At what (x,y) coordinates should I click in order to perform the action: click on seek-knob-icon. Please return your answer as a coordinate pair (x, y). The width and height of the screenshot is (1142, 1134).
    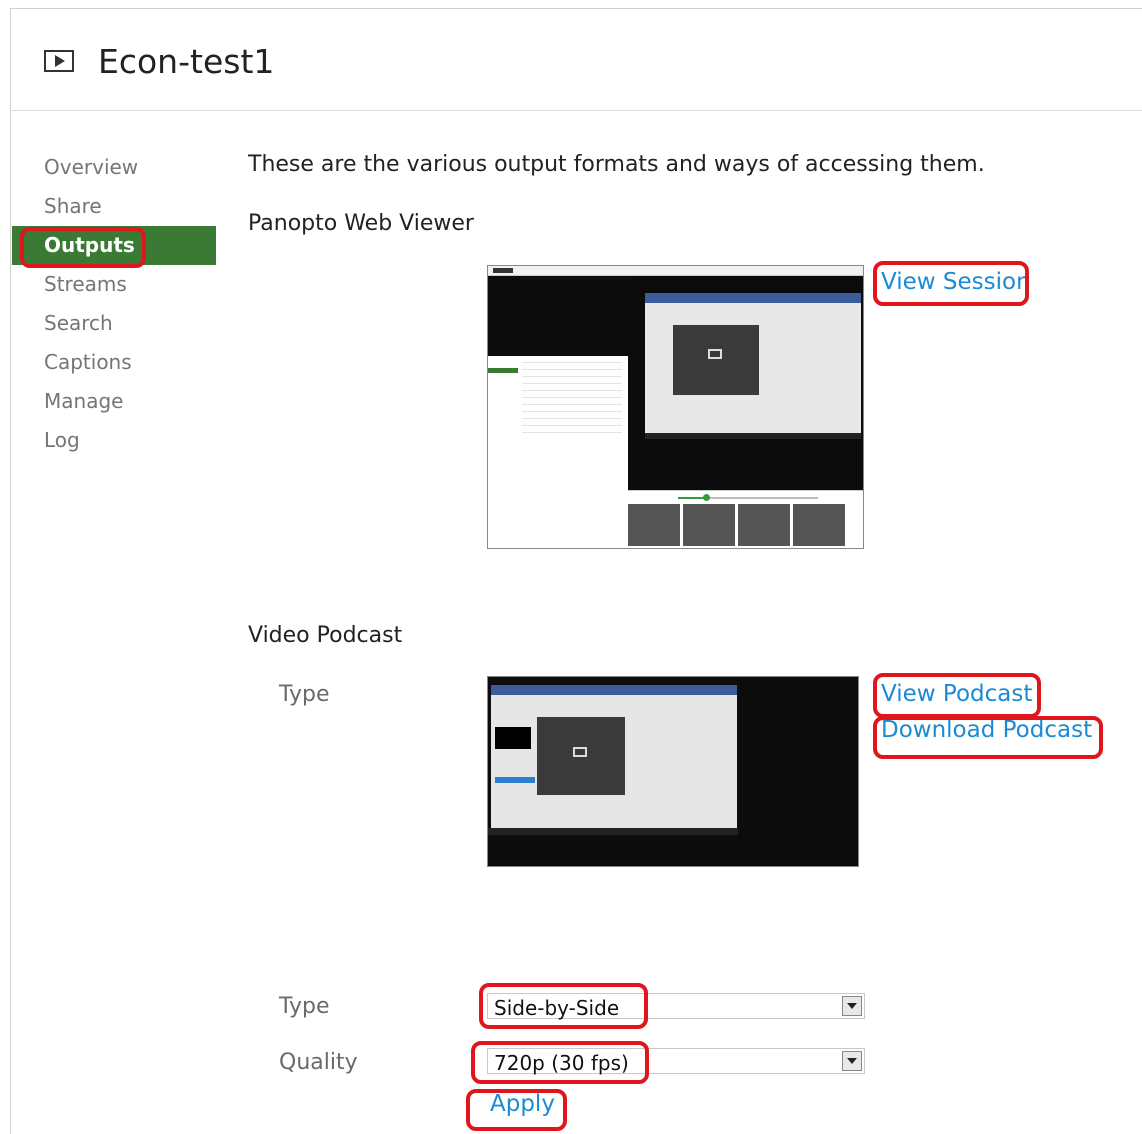
    Looking at the image, I should click on (706, 497).